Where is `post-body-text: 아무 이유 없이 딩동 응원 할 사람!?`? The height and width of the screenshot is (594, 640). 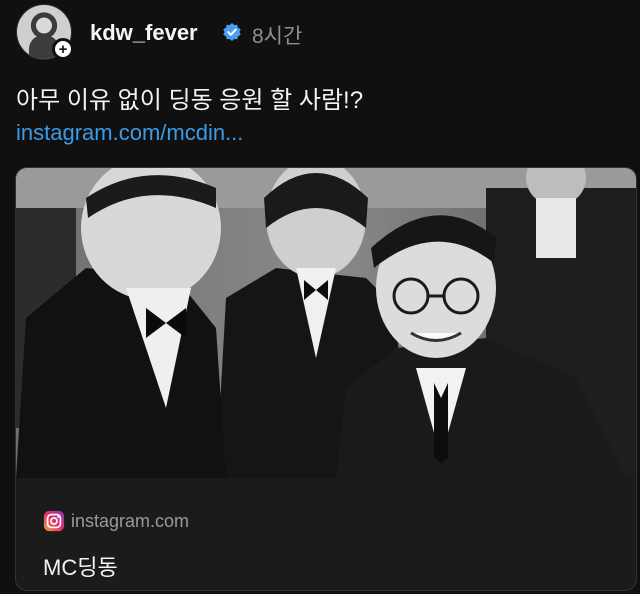 post-body-text: 아무 이유 없이 딩동 응원 할 사람!? is located at coordinates (190, 100).